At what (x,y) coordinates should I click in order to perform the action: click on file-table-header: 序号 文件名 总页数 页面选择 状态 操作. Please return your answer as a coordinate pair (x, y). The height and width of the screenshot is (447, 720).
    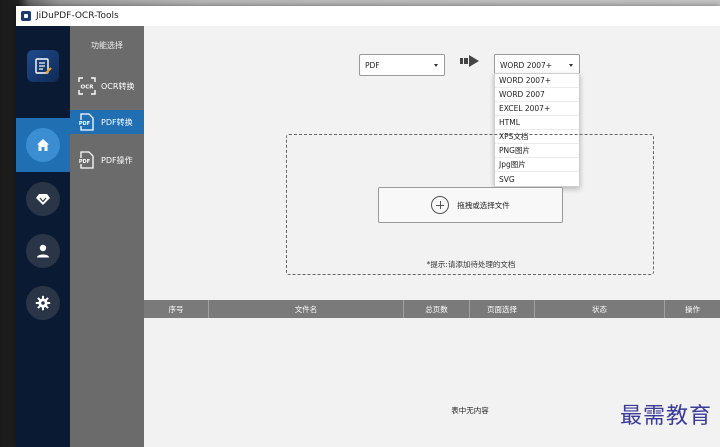
    Looking at the image, I should click on (432, 309).